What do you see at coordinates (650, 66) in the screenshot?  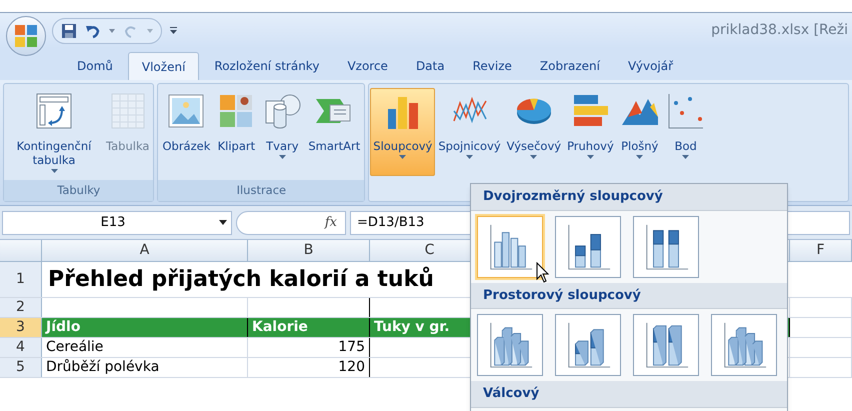 I see `ribbon-tab: Vývojář` at bounding box center [650, 66].